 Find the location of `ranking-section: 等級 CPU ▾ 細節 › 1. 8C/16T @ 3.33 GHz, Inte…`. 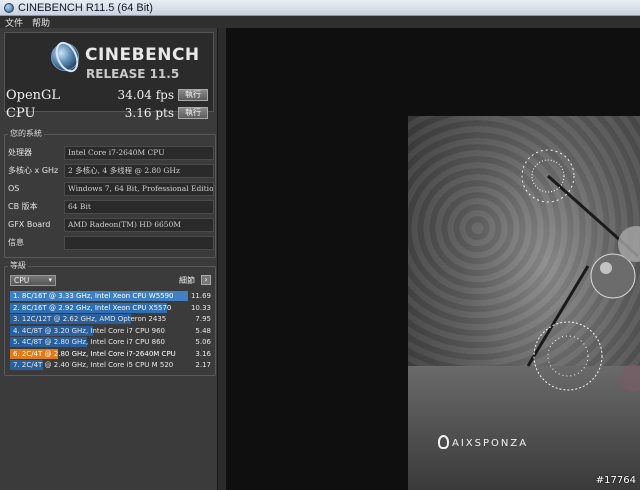

ranking-section: 等級 CPU ▾ 細節 › 1. 8C/16T @ 3.33 GHz, Inte… is located at coordinates (110, 318).